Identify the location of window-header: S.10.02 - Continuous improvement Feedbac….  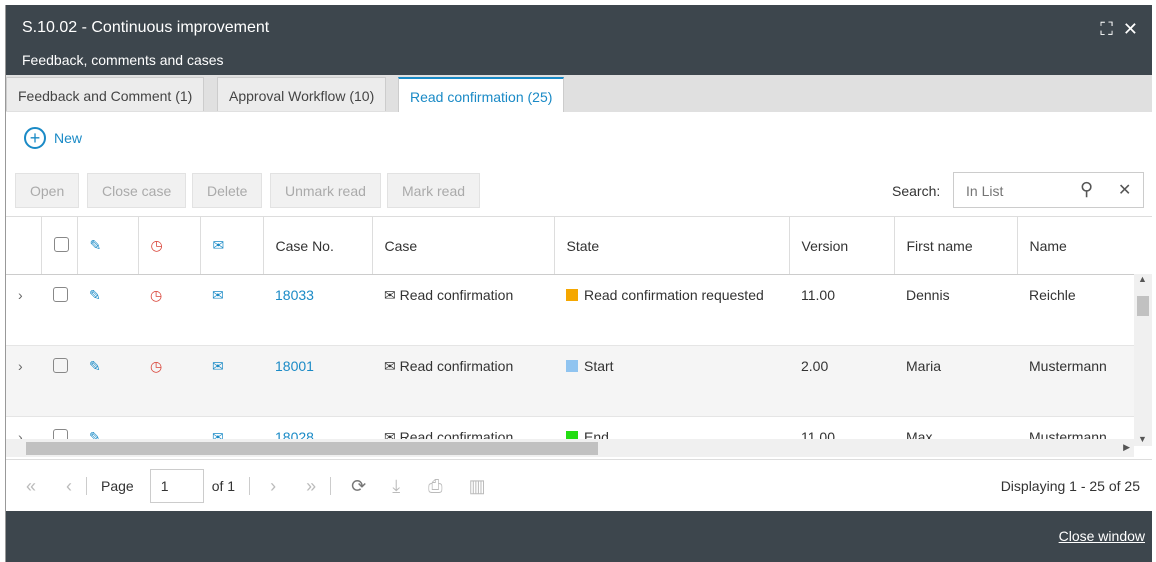
(579, 40).